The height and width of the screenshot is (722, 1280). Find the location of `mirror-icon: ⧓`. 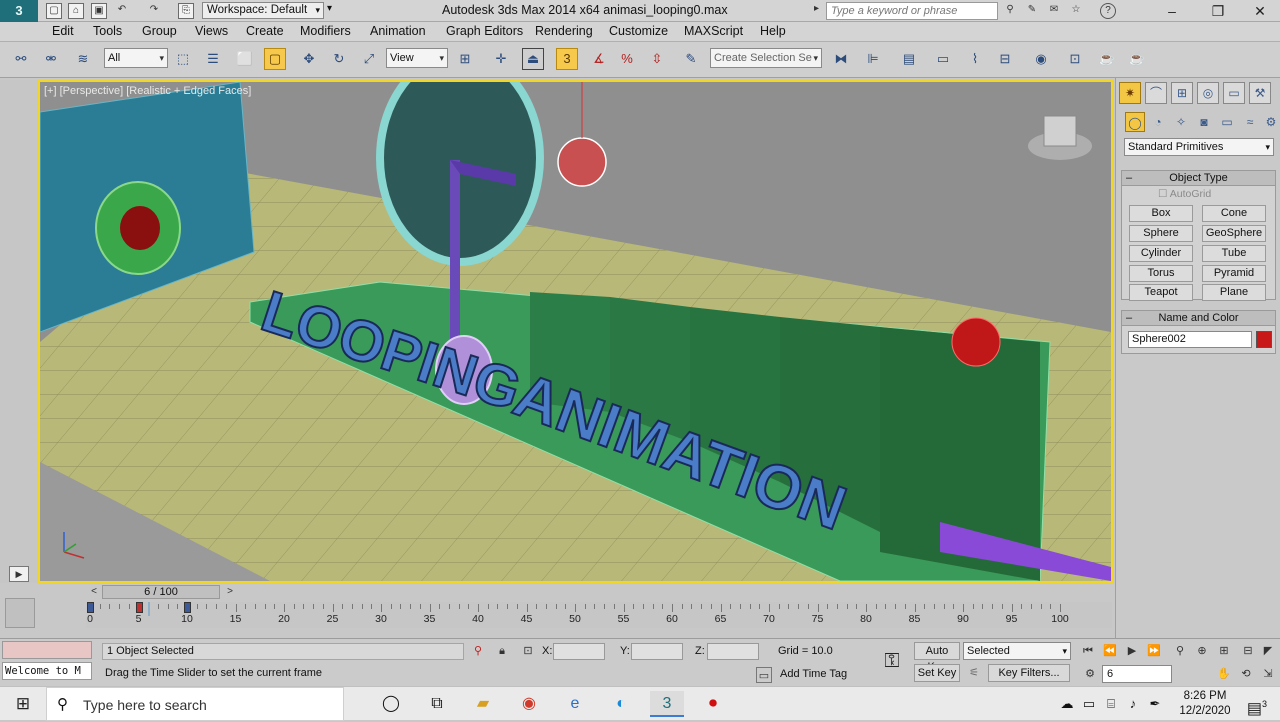

mirror-icon: ⧓ is located at coordinates (841, 59).